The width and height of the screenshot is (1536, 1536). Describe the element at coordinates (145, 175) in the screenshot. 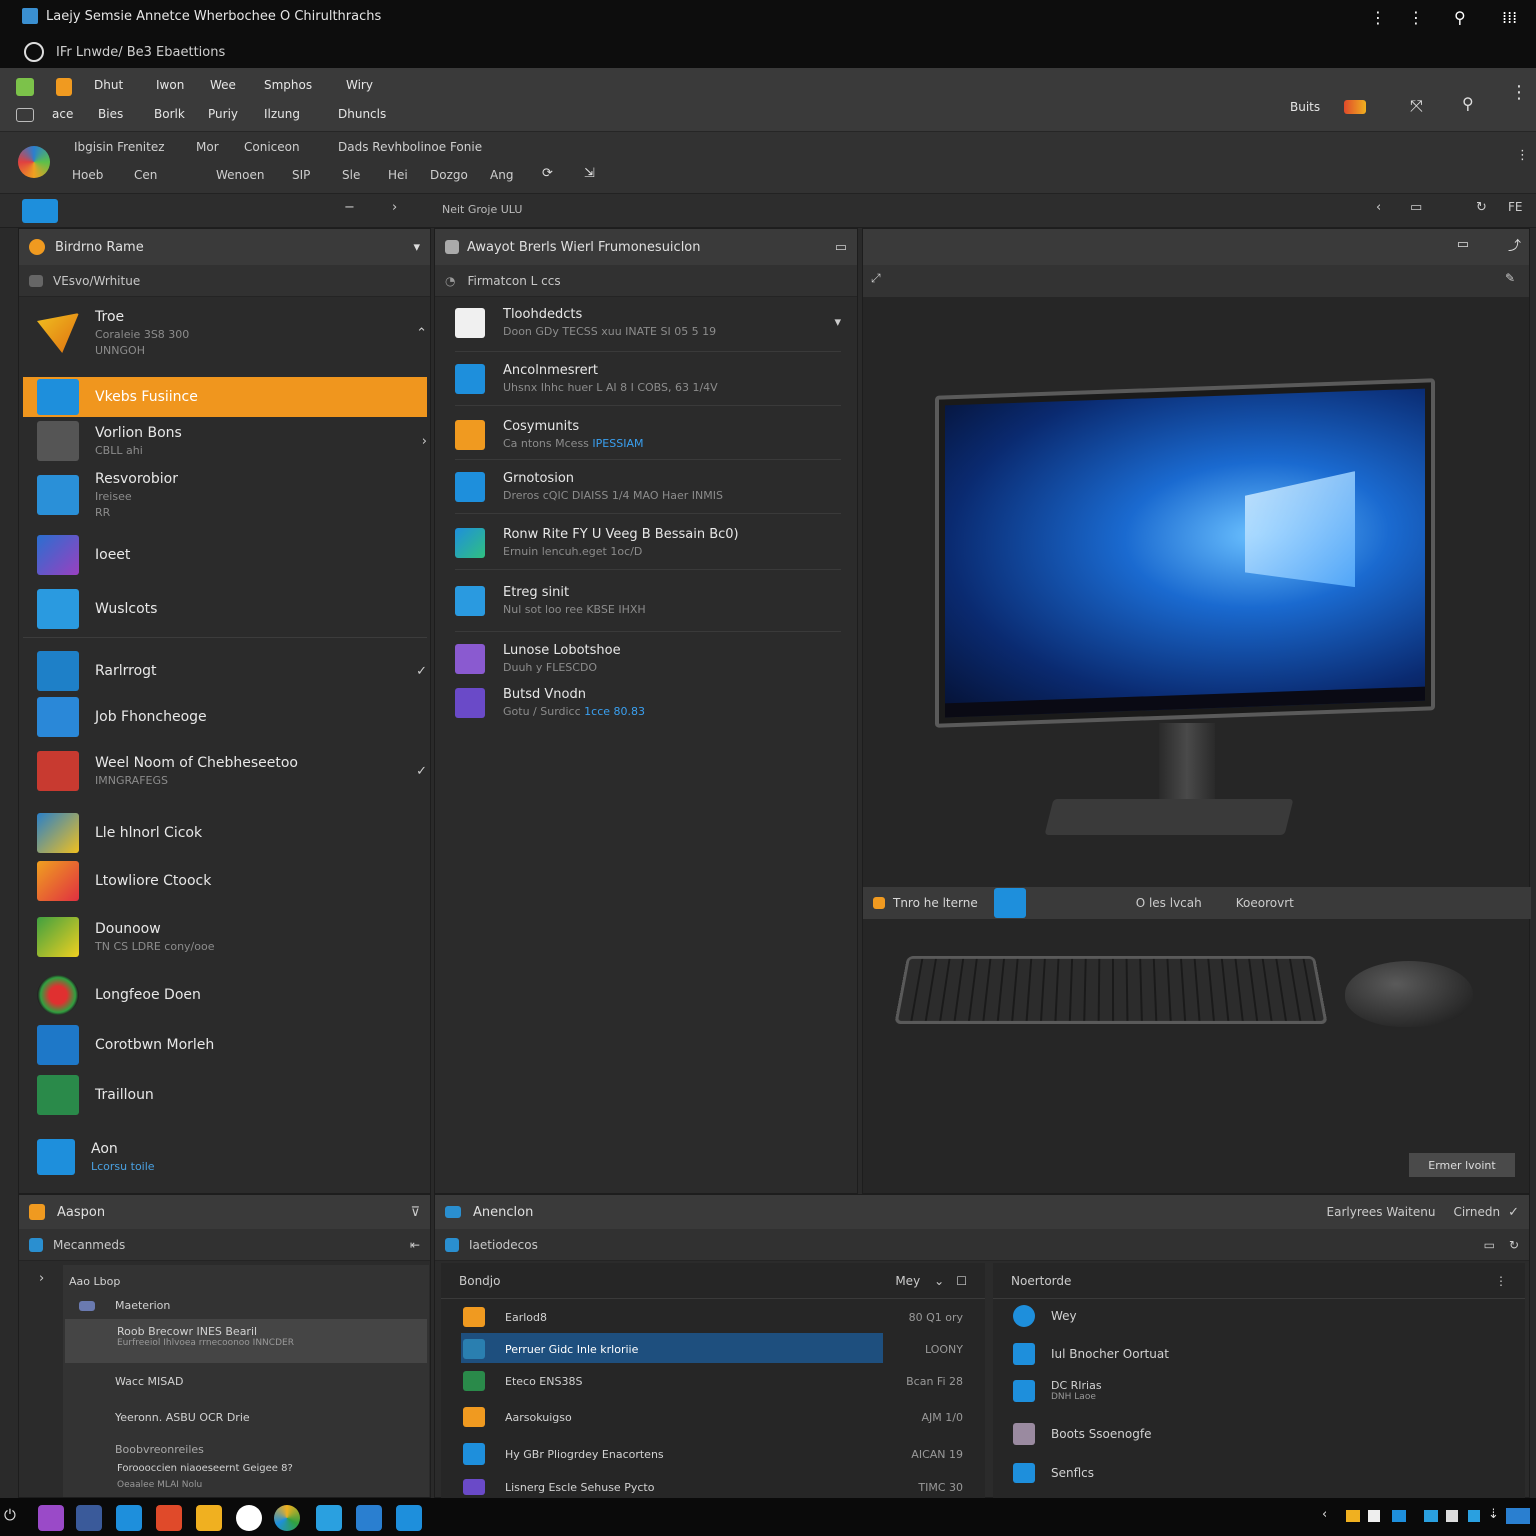

I see `toolbar-button: Cen` at that location.